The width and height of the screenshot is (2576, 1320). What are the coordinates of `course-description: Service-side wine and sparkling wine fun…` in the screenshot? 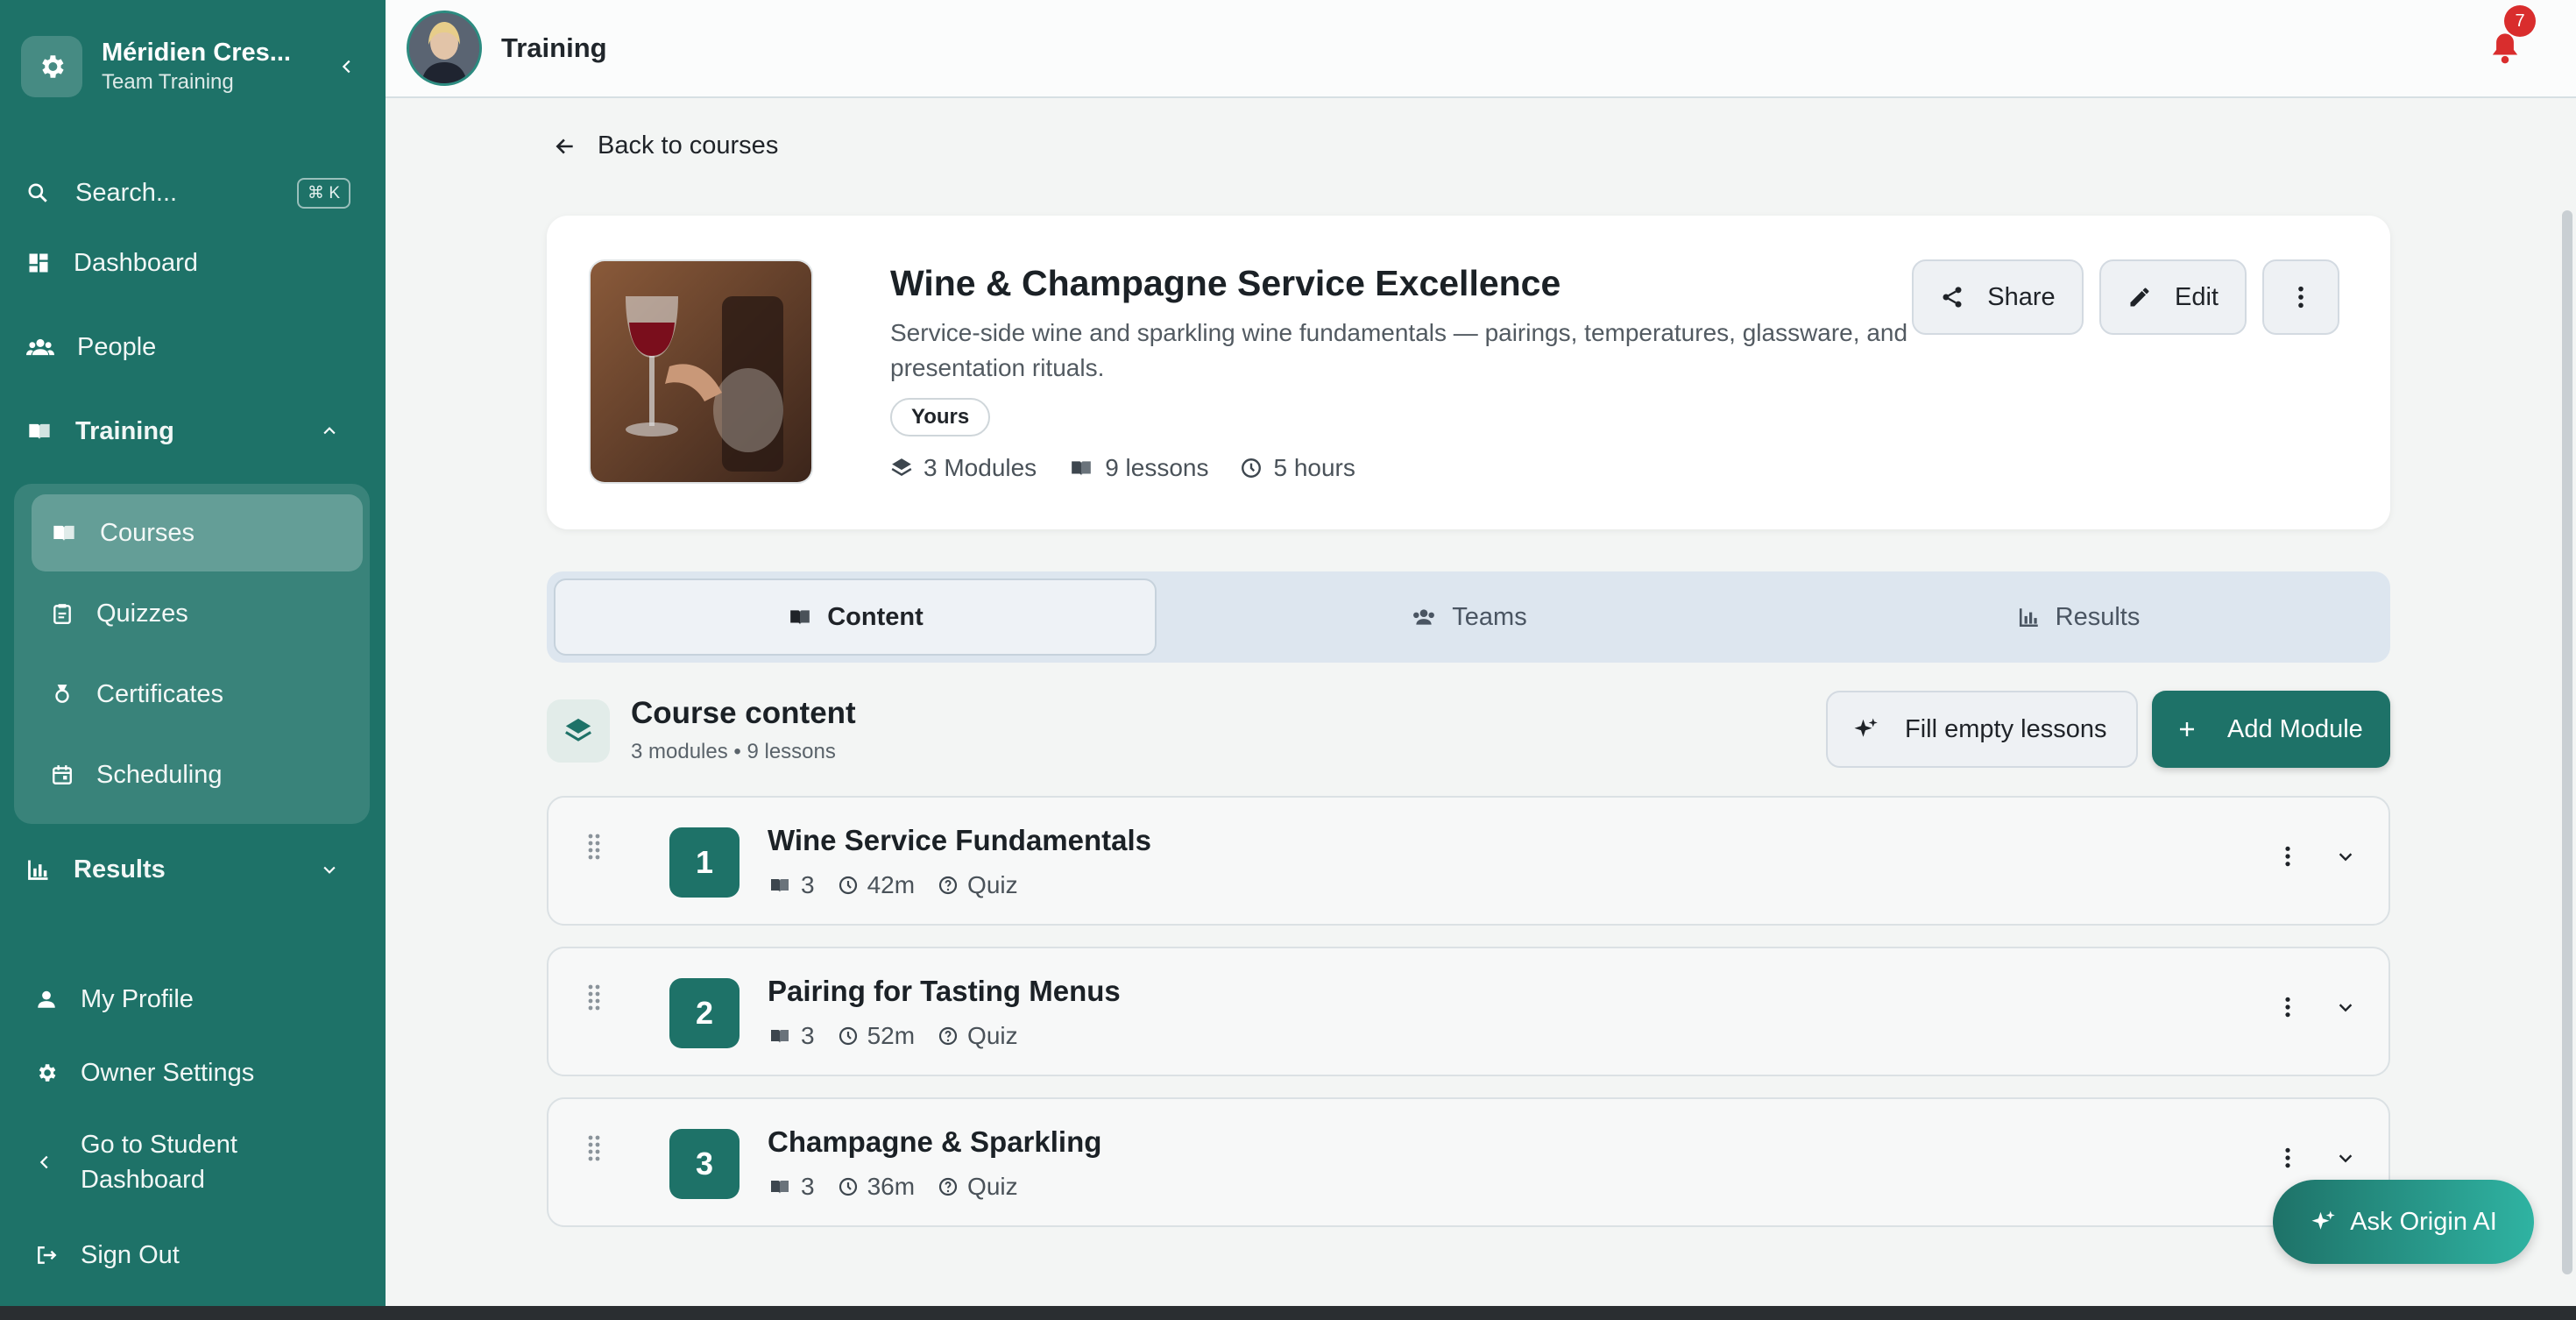 It's located at (1399, 350).